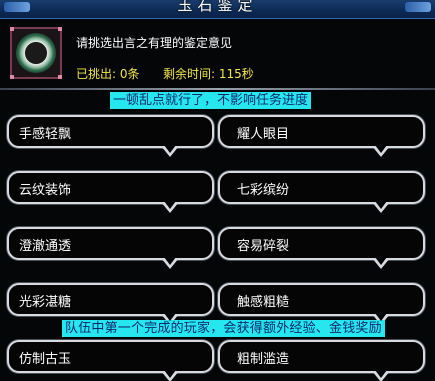  I want to click on time-remaining: 剩余时间: 115秒, so click(208, 74).